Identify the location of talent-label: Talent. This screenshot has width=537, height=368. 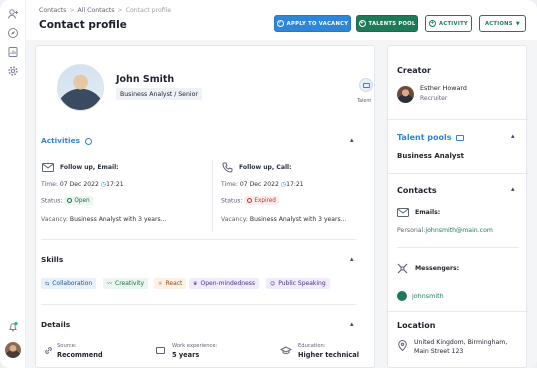
(364, 101).